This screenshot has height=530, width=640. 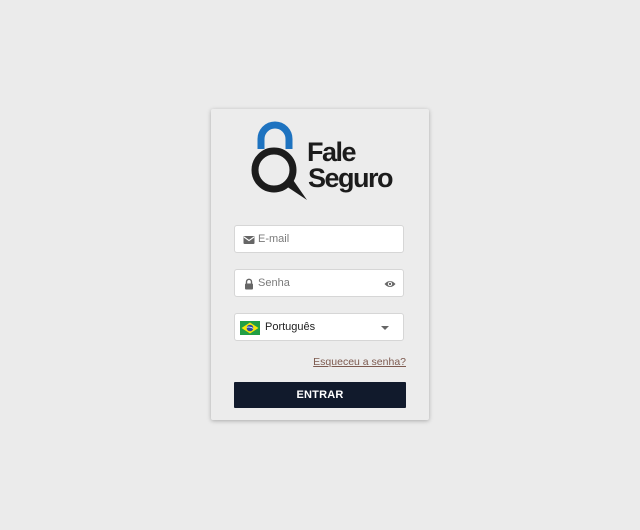 What do you see at coordinates (274, 283) in the screenshot?
I see `password-placeholder: Senha` at bounding box center [274, 283].